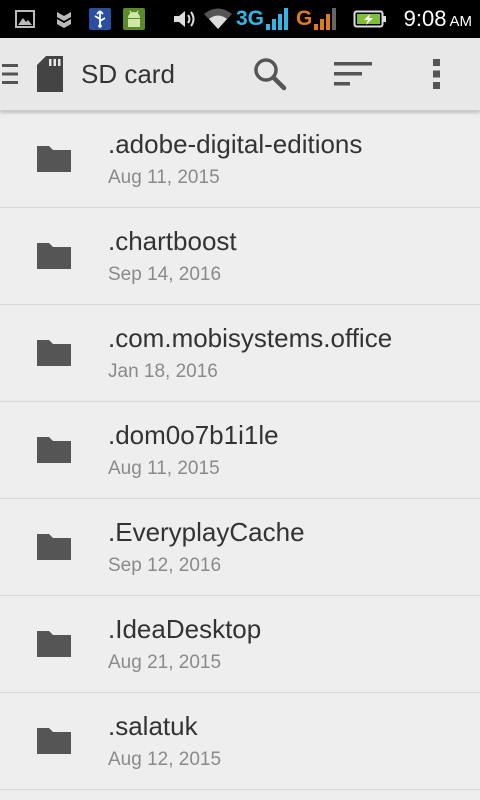 The width and height of the screenshot is (480, 800). What do you see at coordinates (64, 19) in the screenshot?
I see `shield-icon` at bounding box center [64, 19].